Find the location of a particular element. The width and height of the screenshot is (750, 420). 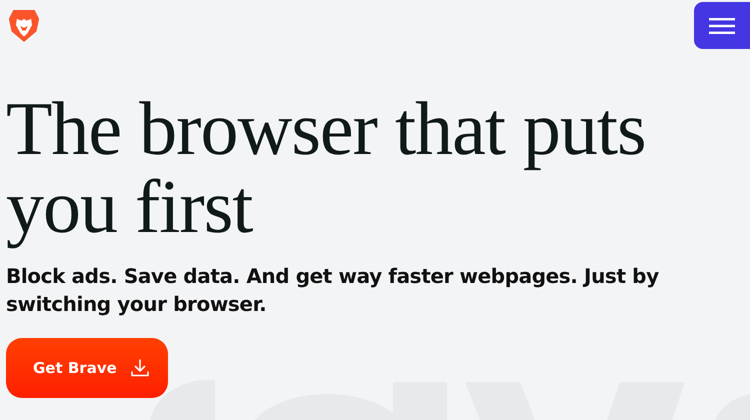

menu-icon is located at coordinates (722, 26).